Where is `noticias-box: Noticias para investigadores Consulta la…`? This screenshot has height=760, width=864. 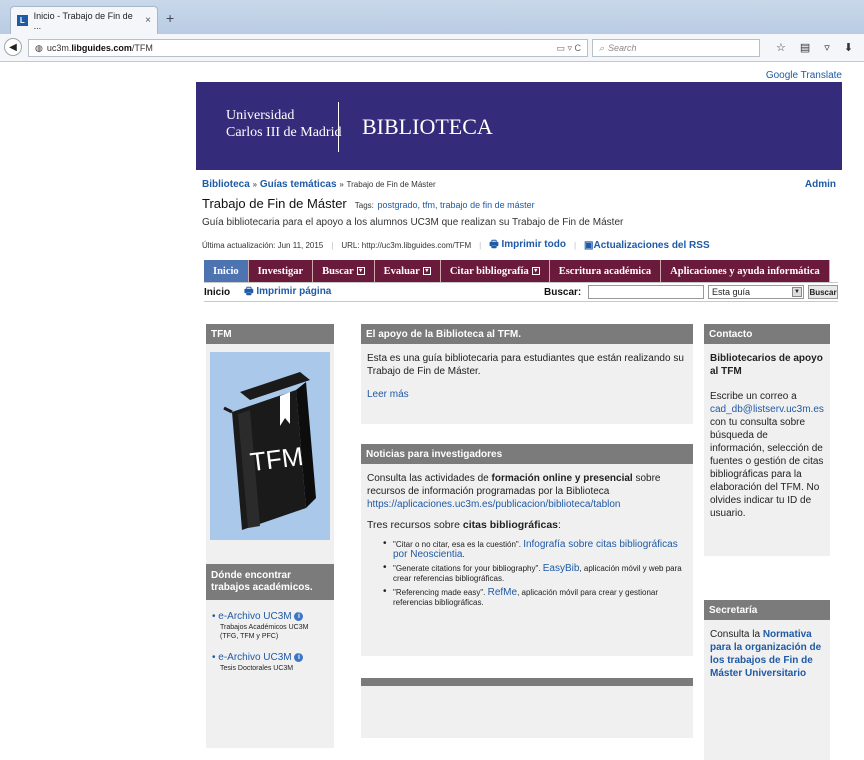
noticias-box: Noticias para investigadores Consulta la… is located at coordinates (527, 550).